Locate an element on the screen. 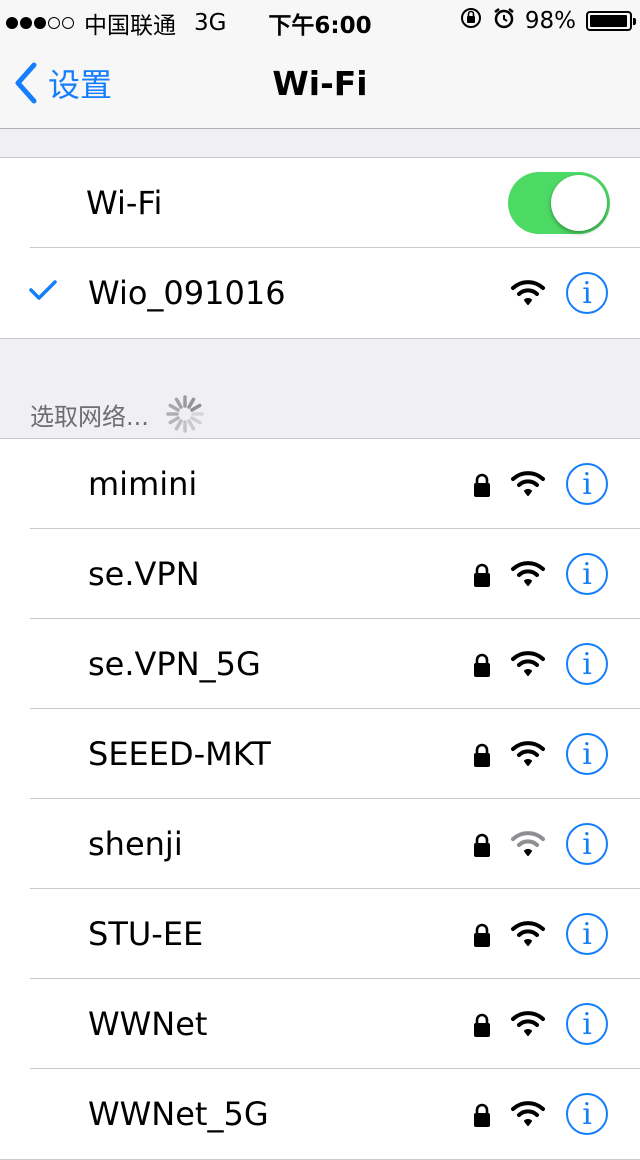 This screenshot has width=640, height=1160. network-name: WWNet is located at coordinates (148, 1024).